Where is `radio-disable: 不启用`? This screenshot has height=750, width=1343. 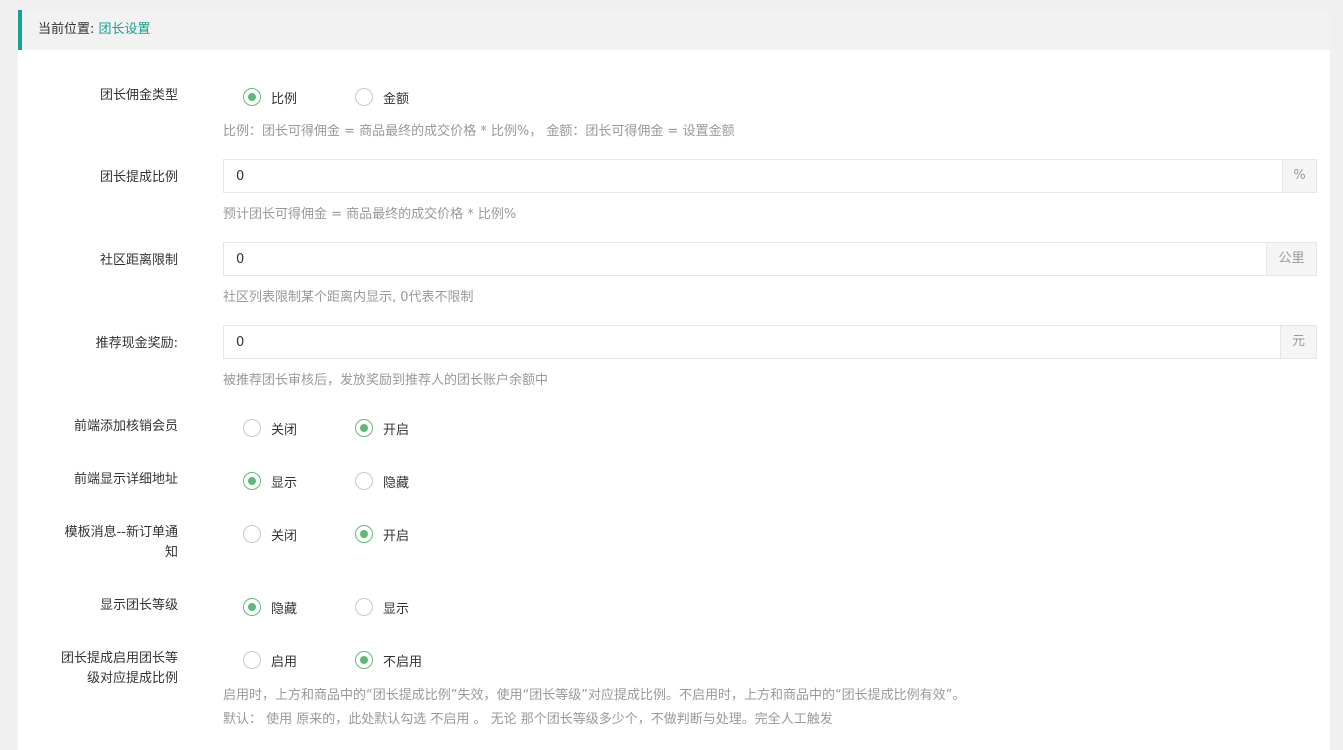
radio-disable: 不启用 is located at coordinates (388, 660).